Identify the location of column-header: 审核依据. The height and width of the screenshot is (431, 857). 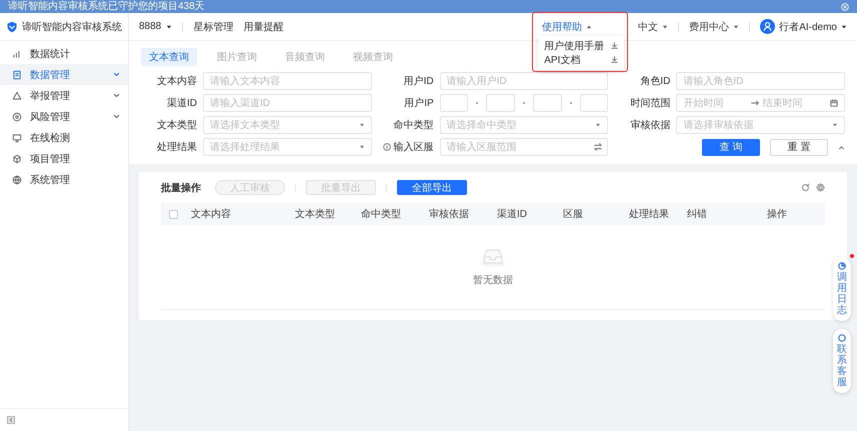
(449, 214).